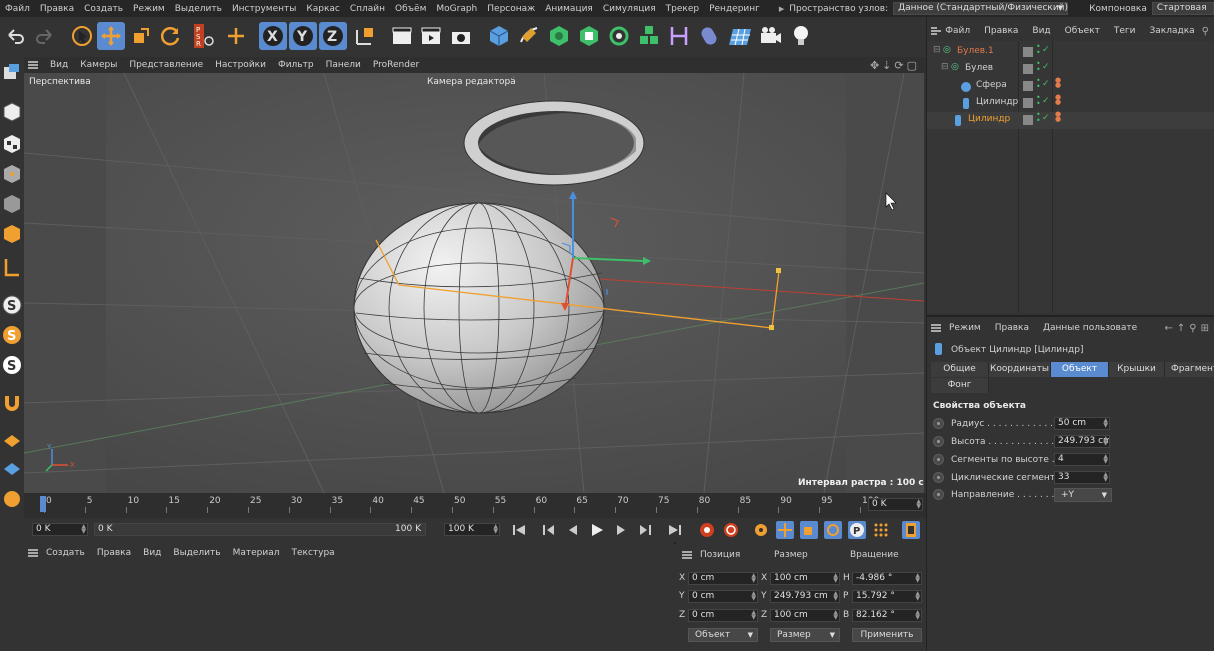 This screenshot has height=651, width=1214. What do you see at coordinates (1020, 369) in the screenshot?
I see `tab-coordinates: Координаты` at bounding box center [1020, 369].